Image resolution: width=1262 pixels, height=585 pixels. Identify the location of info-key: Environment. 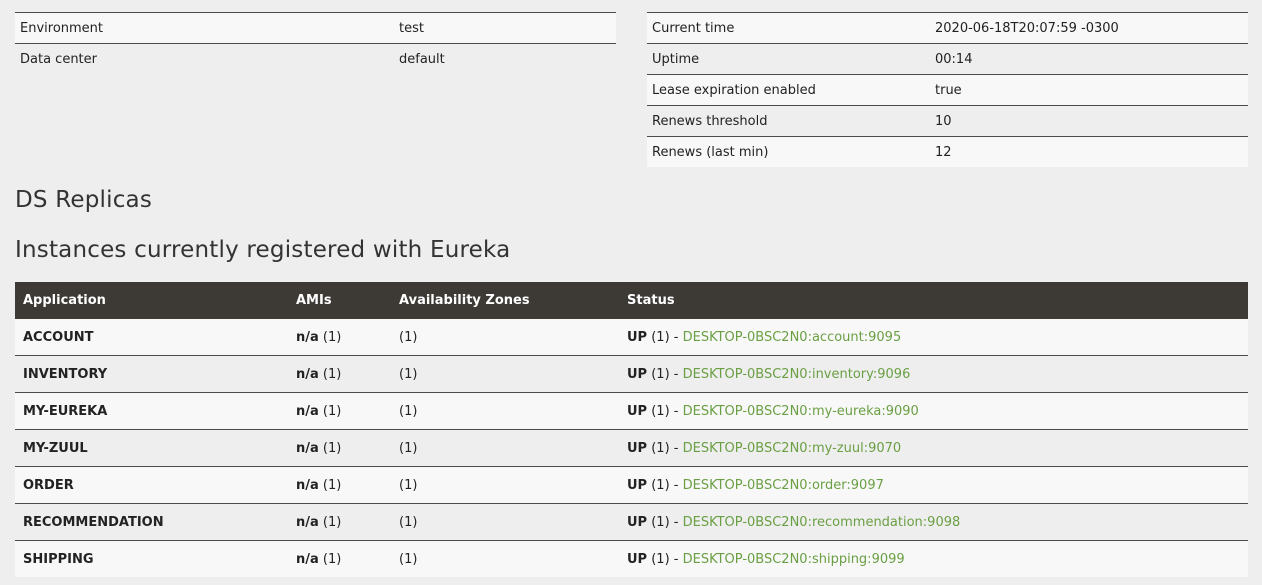
(204, 28).